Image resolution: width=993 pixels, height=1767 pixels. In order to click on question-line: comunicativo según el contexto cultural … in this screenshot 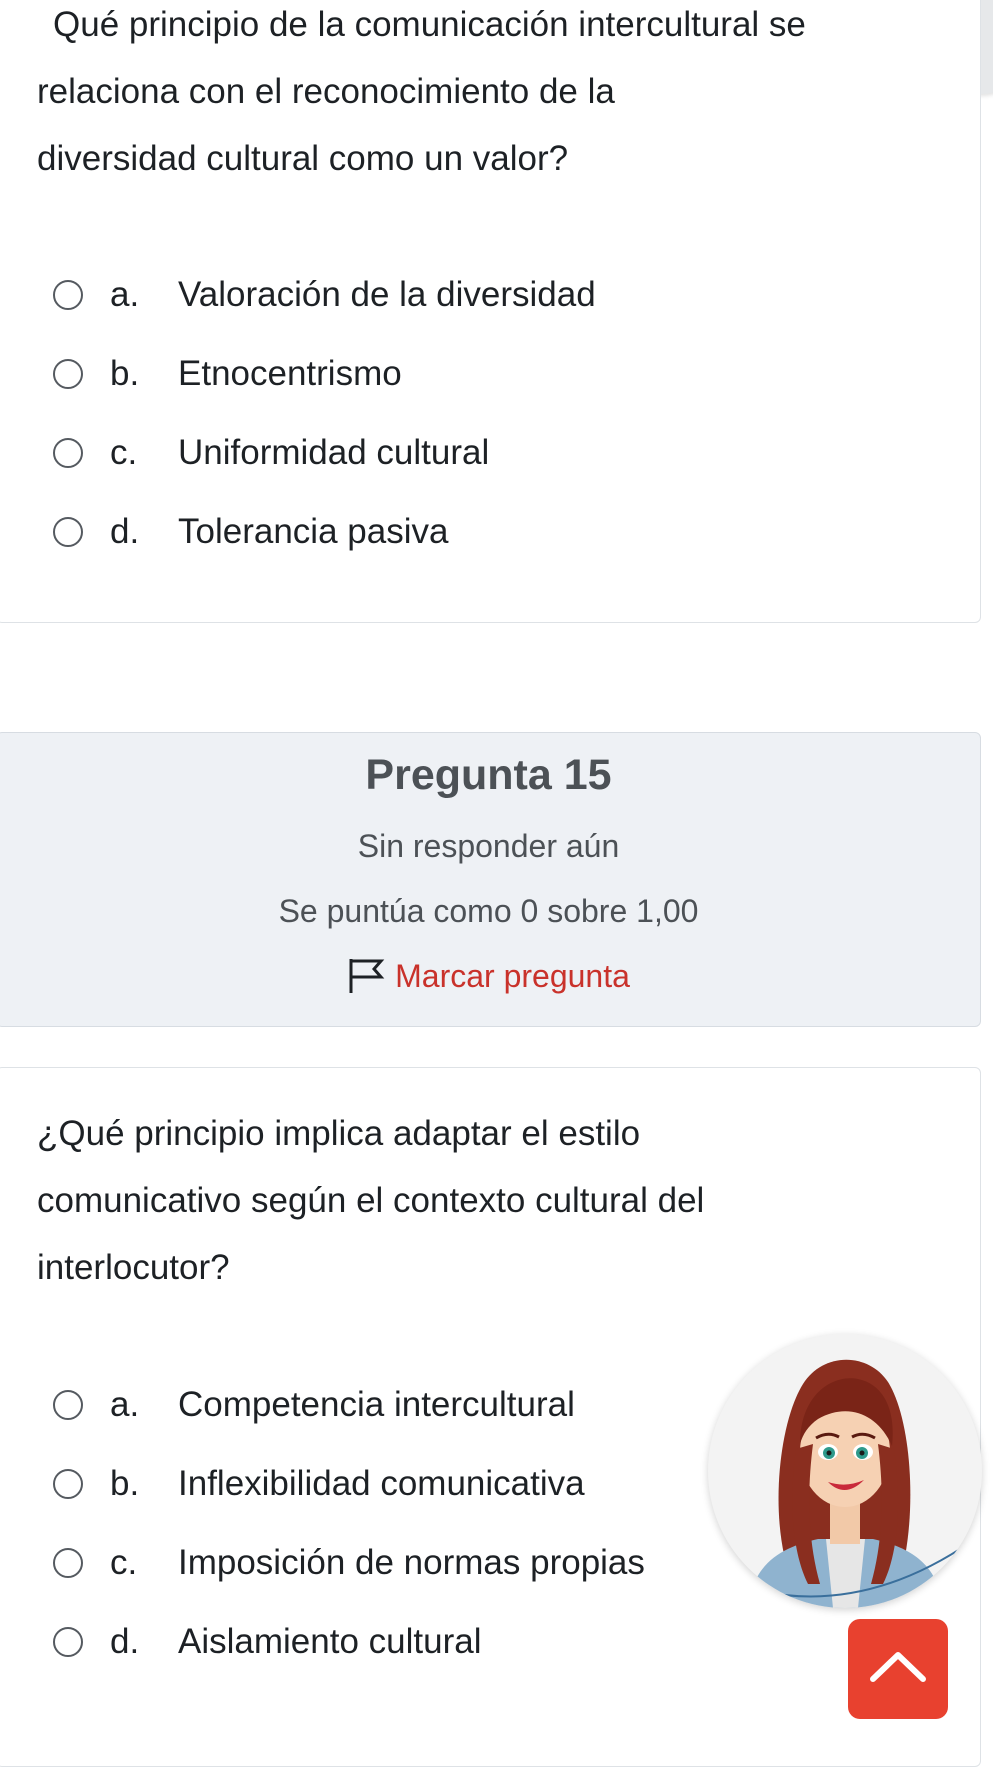, I will do `click(371, 1200)`.